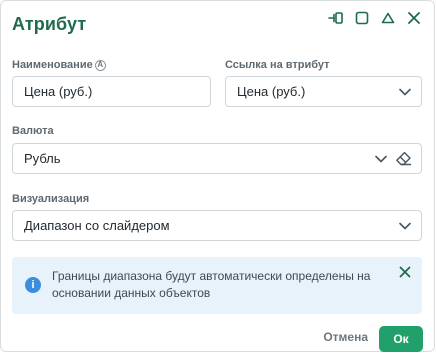 The width and height of the screenshot is (437, 354). I want to click on attribute-ref-label: Ссылка на втрибут, so click(277, 65).